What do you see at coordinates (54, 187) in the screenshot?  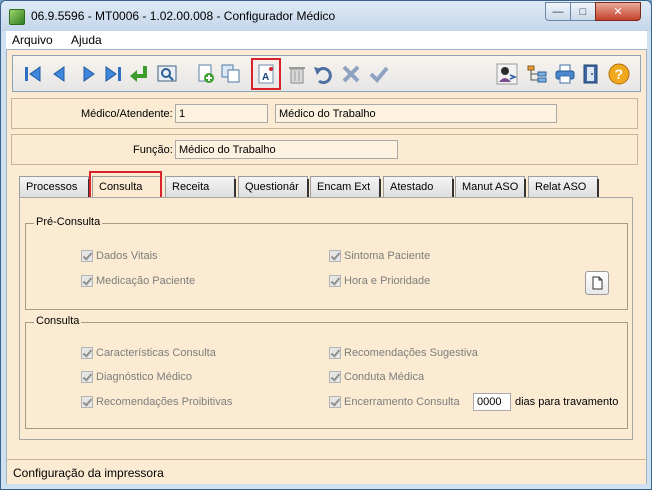 I see `tab-processos: Processos` at bounding box center [54, 187].